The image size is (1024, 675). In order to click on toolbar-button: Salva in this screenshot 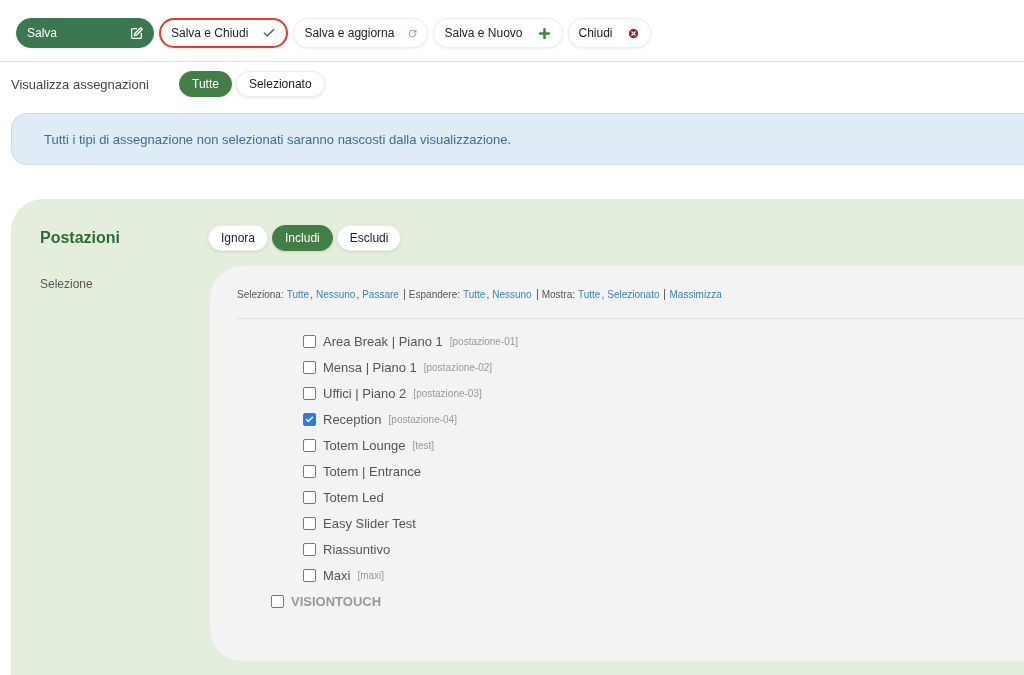, I will do `click(85, 33)`.